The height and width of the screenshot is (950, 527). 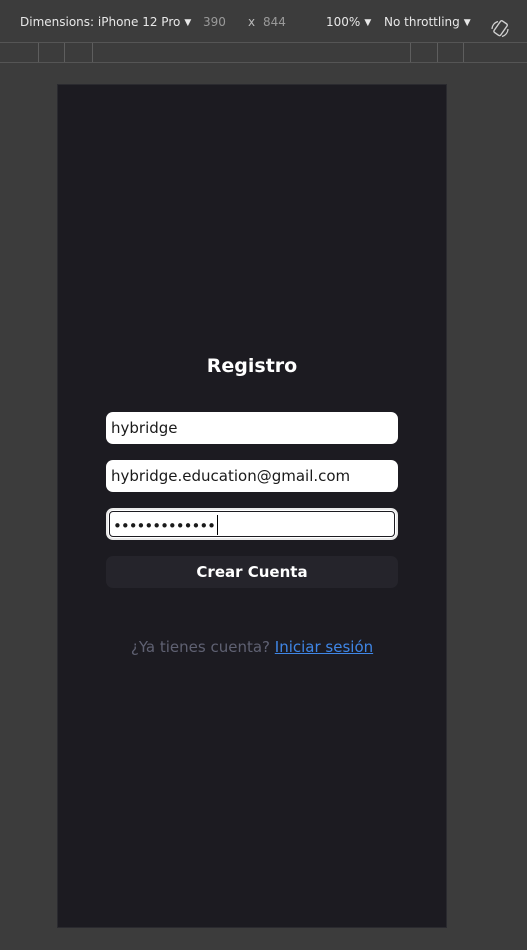 I want to click on login-prompt: ¿Ya tienes cuenta? Iniciar sesión, so click(x=252, y=647).